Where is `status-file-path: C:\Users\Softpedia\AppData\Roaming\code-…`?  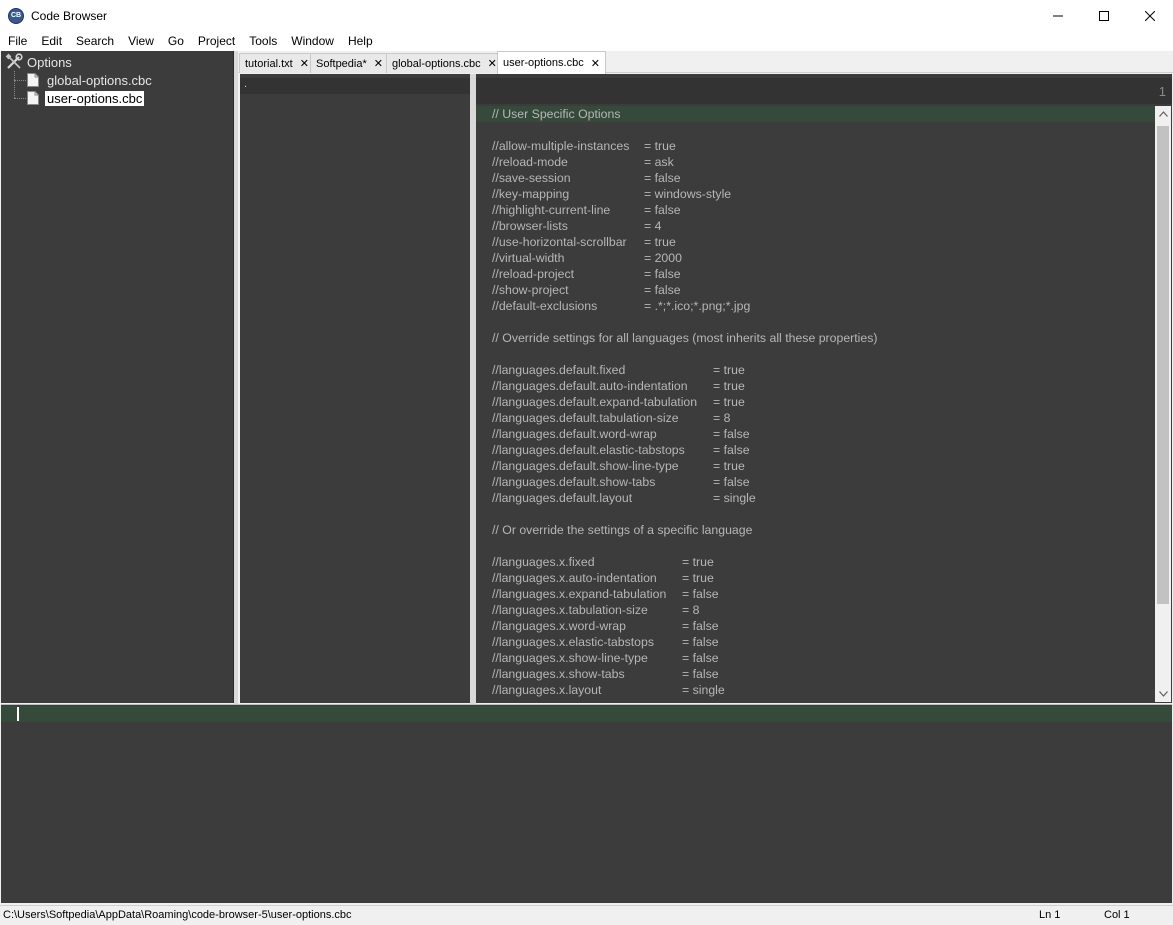
status-file-path: C:\Users\Softpedia\AppData\Roaming\code-… is located at coordinates (177, 915).